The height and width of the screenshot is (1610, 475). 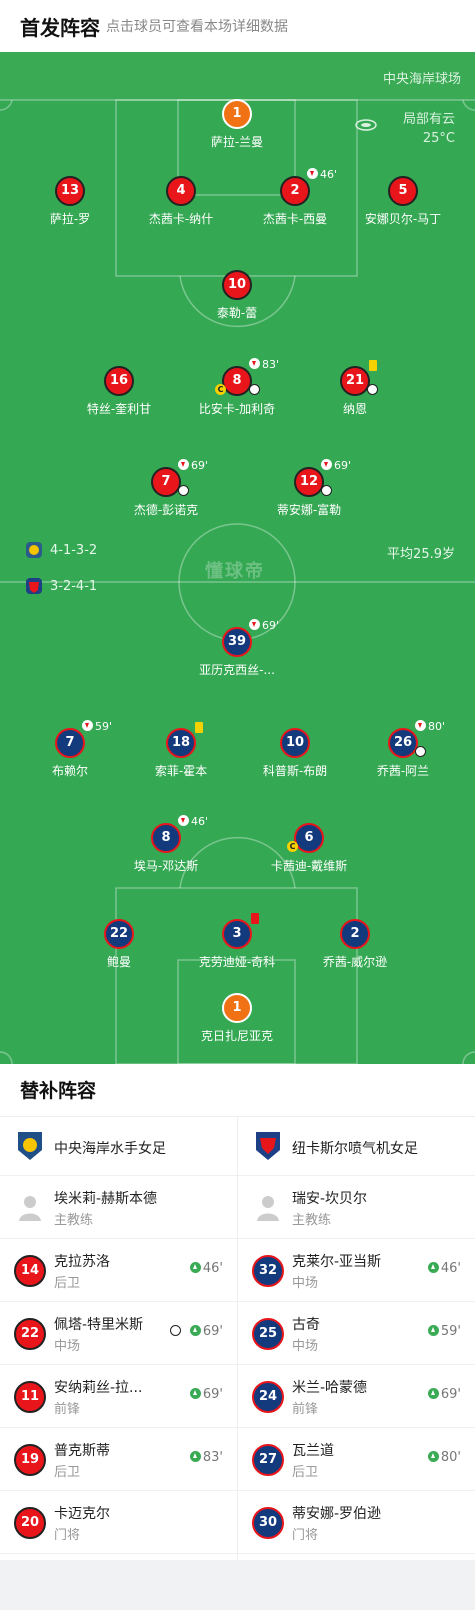 What do you see at coordinates (366, 125) in the screenshot?
I see `stadium-icon` at bounding box center [366, 125].